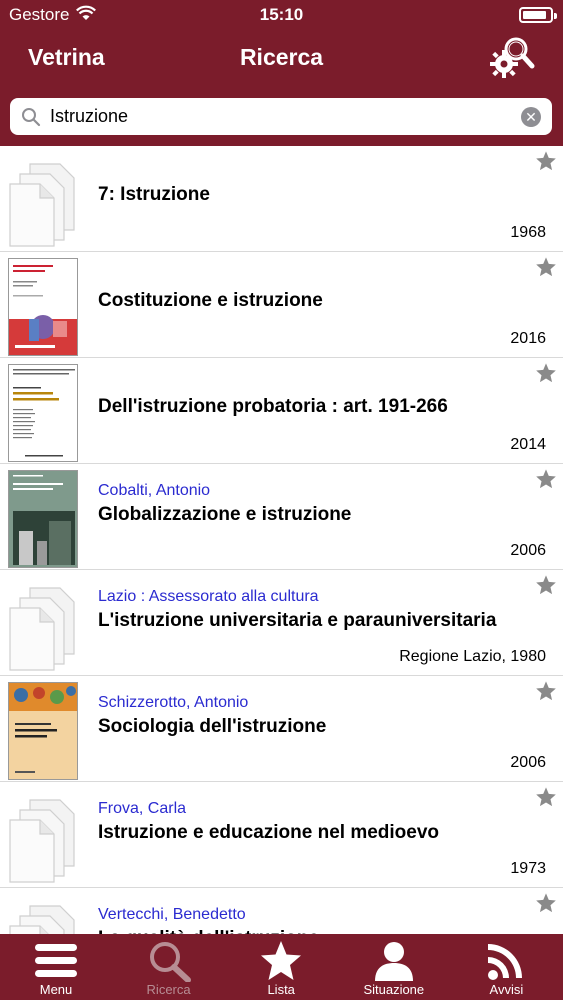 Image resolution: width=563 pixels, height=1000 pixels. What do you see at coordinates (56, 960) in the screenshot?
I see `menu-icon` at bounding box center [56, 960].